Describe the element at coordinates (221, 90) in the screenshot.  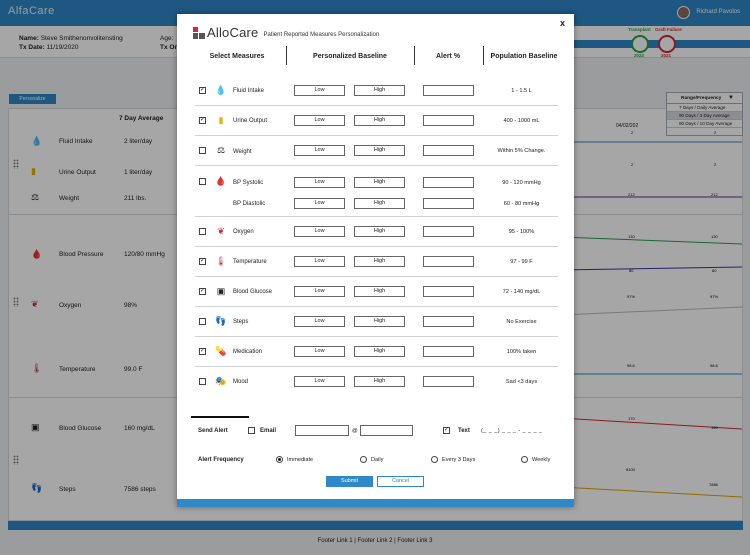
I see `droplet-icon: 💧` at that location.